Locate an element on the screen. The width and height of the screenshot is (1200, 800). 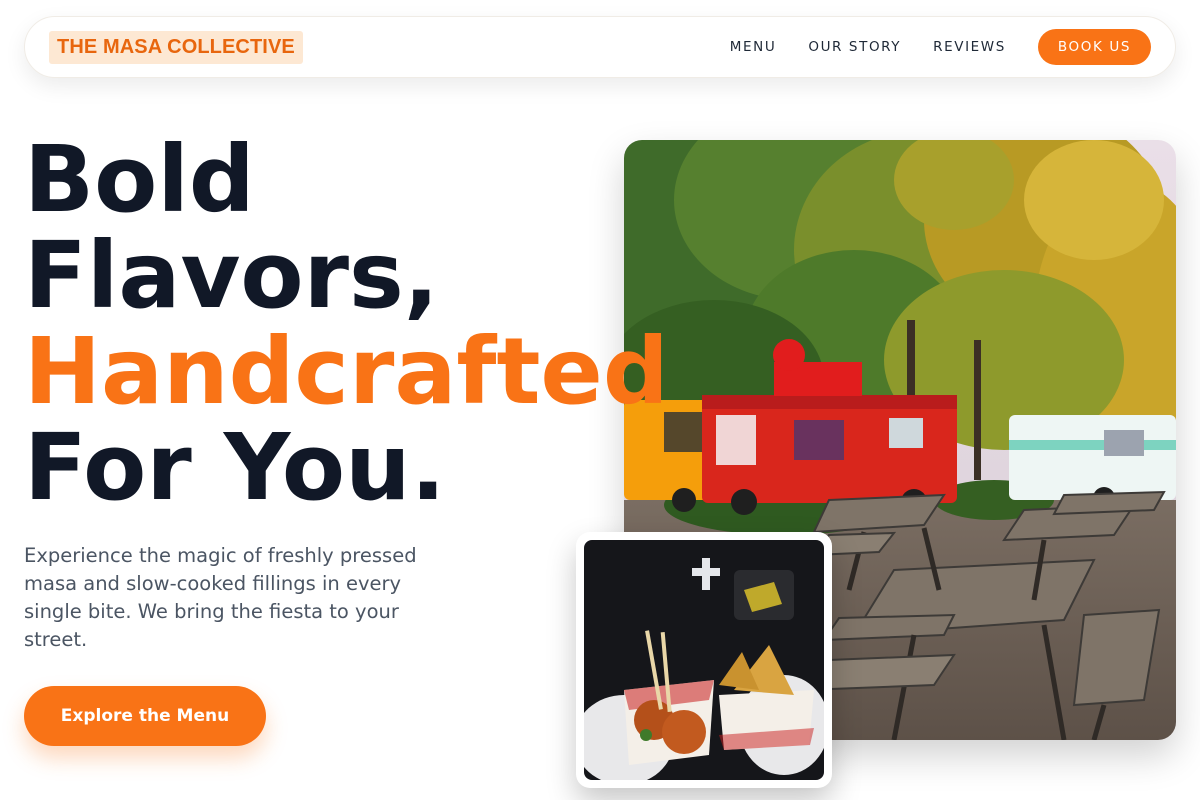
nav-link-menu: MENU is located at coordinates (753, 47).